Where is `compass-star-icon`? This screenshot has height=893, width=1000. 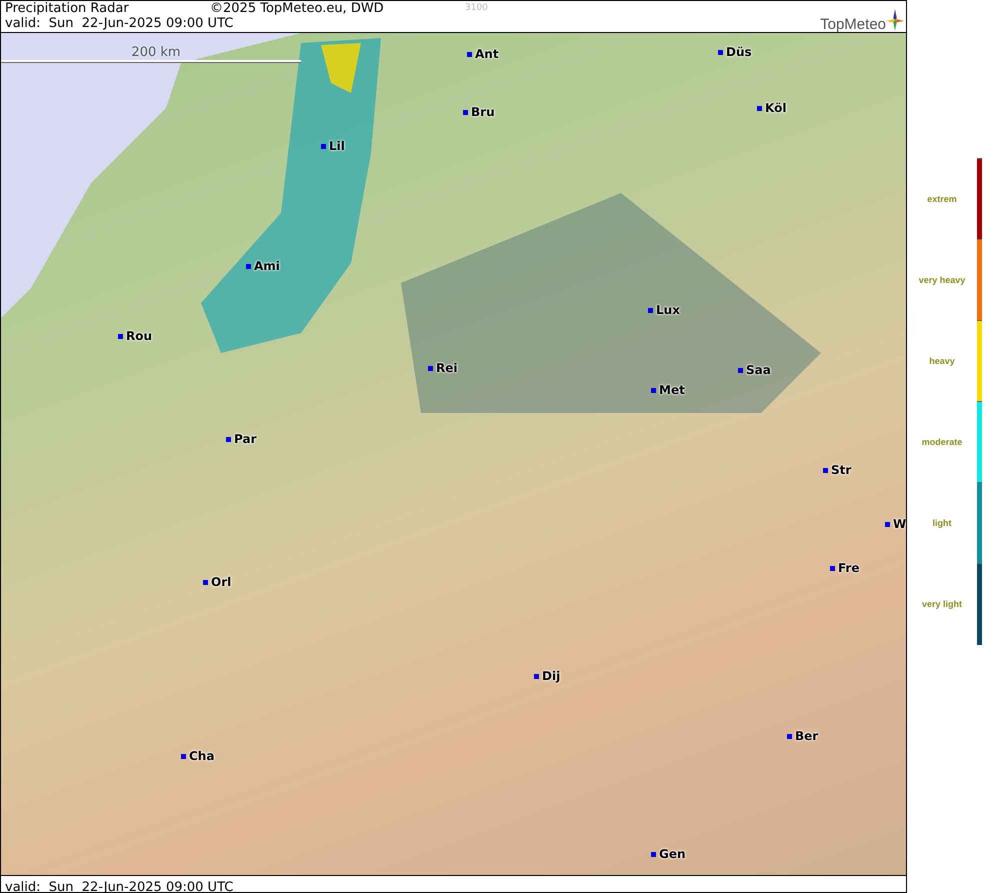 compass-star-icon is located at coordinates (895, 20).